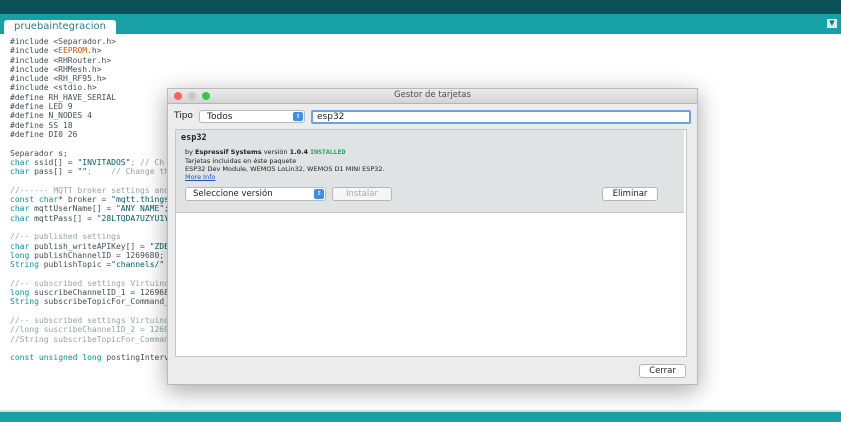  I want to click on code-token: subscribeTopicFor_Command_, so click(103, 302).